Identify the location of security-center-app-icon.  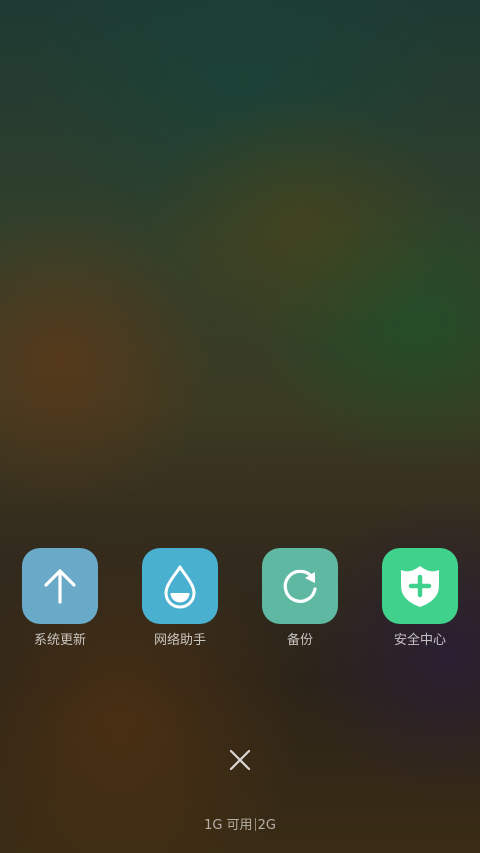
(420, 586).